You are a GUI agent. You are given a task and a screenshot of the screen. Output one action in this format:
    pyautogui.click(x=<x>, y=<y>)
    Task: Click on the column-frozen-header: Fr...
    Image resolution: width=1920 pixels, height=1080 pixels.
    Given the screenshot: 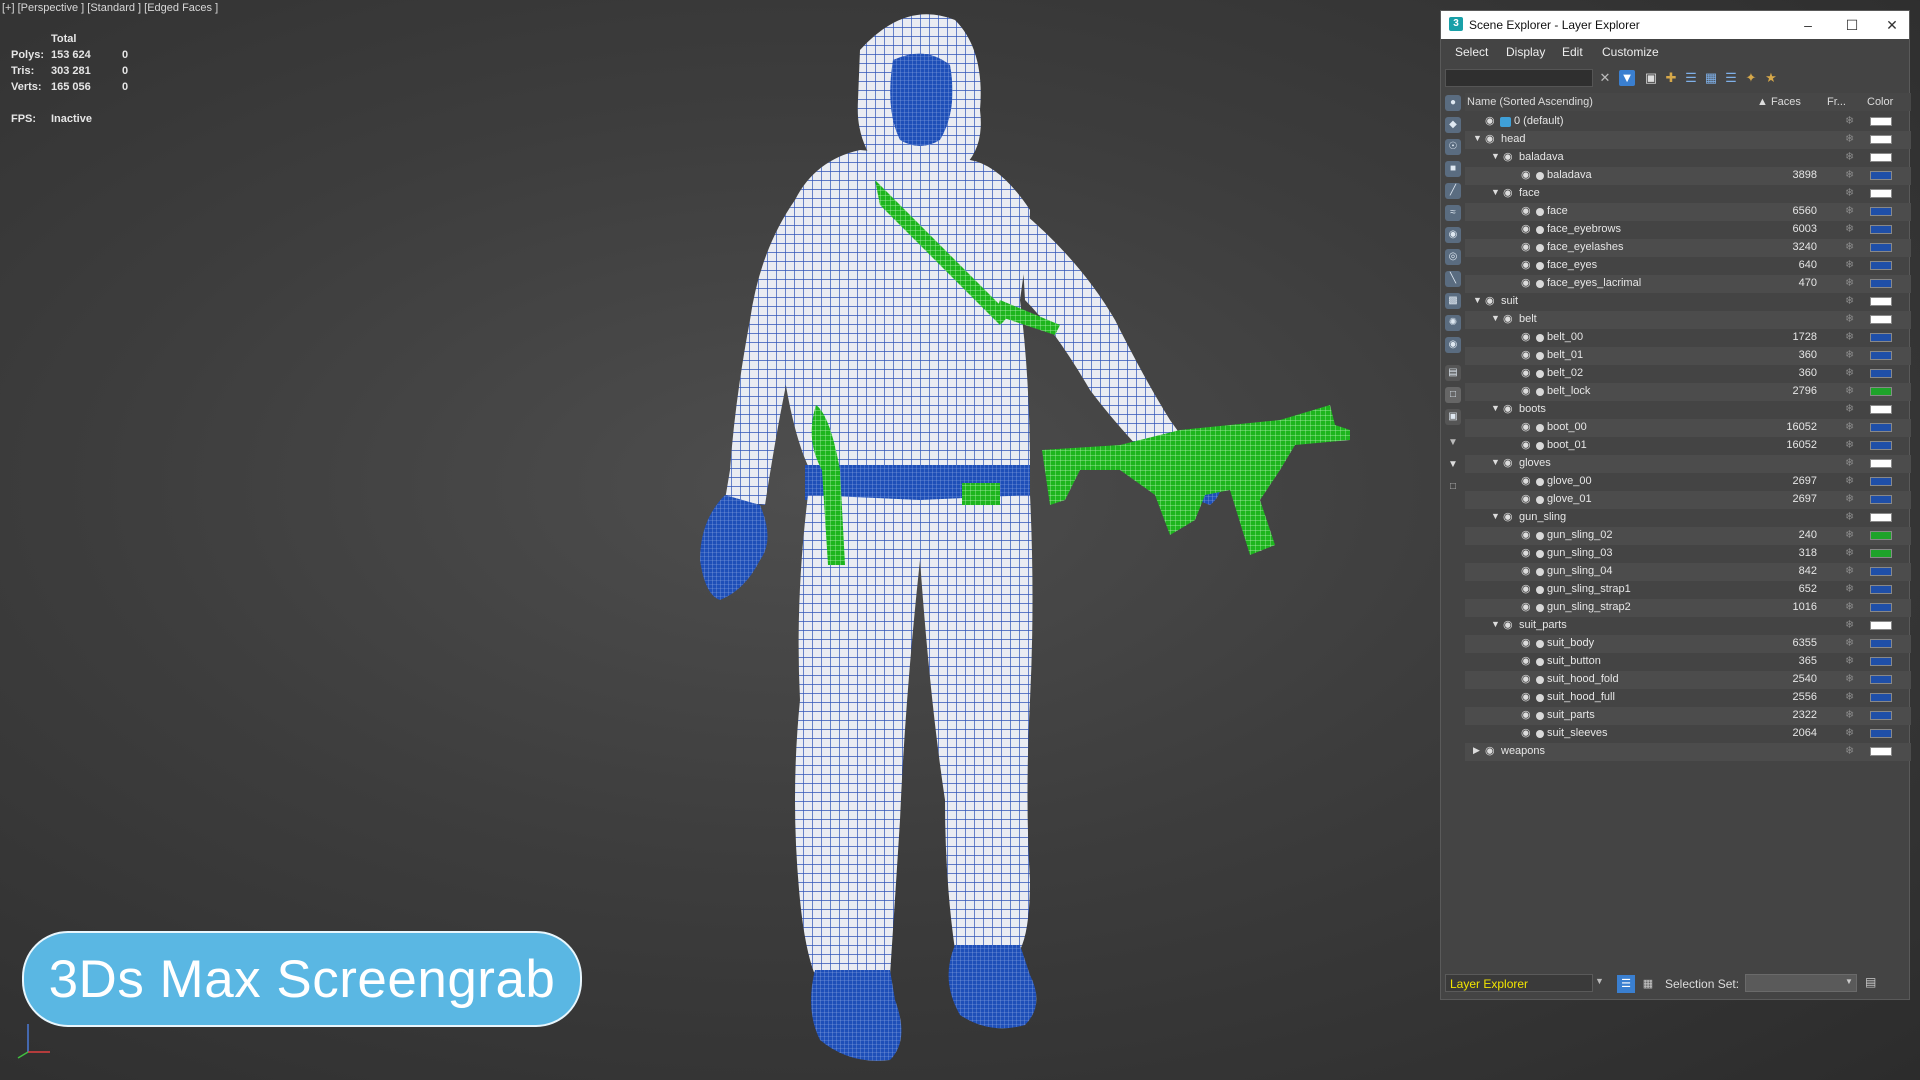 What is the action you would take?
    pyautogui.click(x=1836, y=102)
    